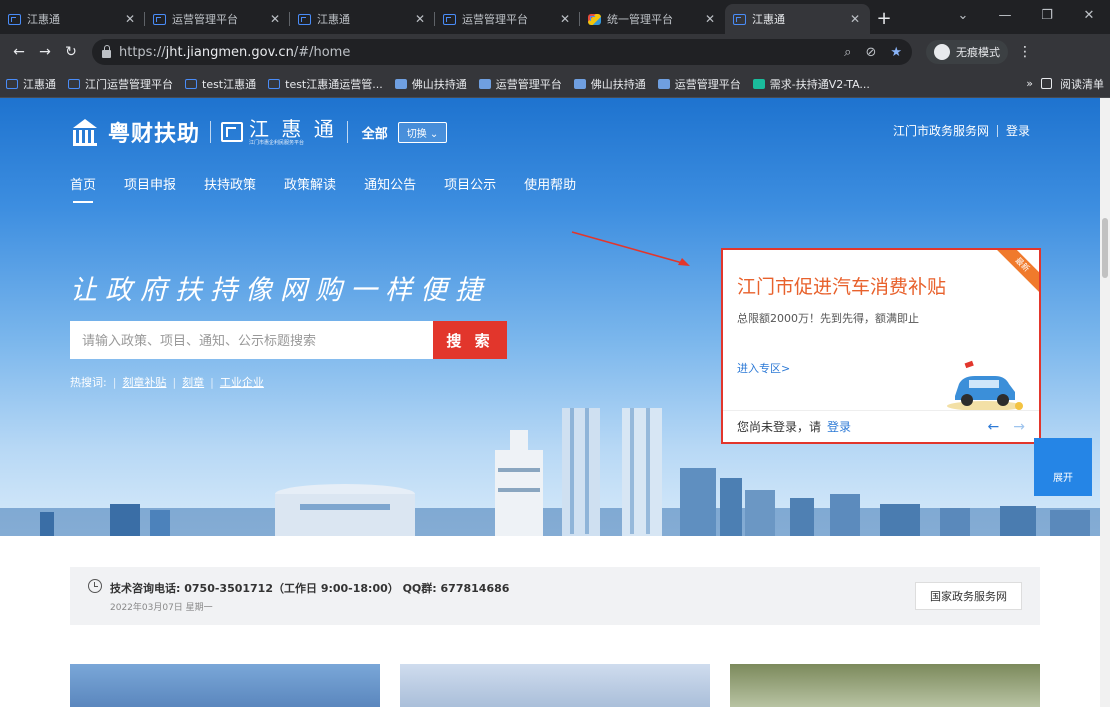 Image resolution: width=1110 pixels, height=707 pixels. Describe the element at coordinates (1019, 427) in the screenshot. I see `next-arrow-icon: →` at that location.